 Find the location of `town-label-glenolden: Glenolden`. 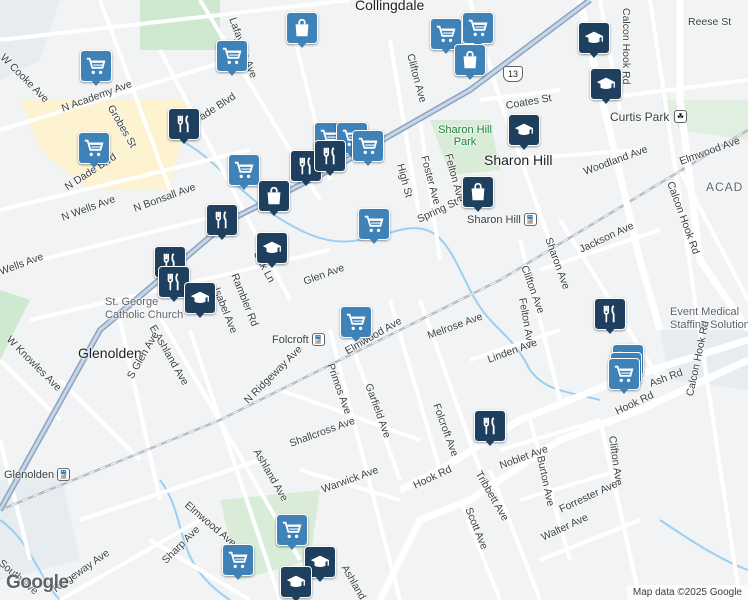

town-label-glenolden: Glenolden is located at coordinates (110, 353).